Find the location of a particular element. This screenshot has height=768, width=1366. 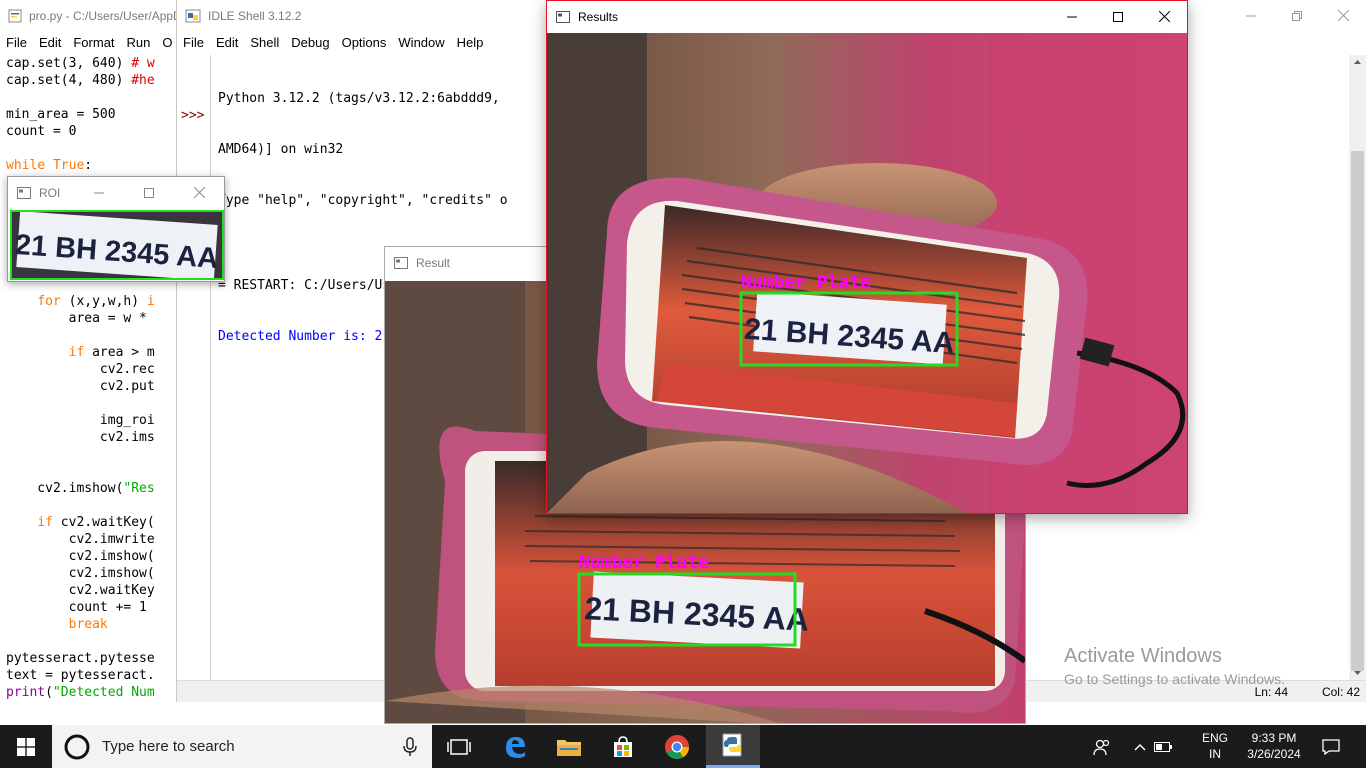

battery-icon is located at coordinates (1163, 746).